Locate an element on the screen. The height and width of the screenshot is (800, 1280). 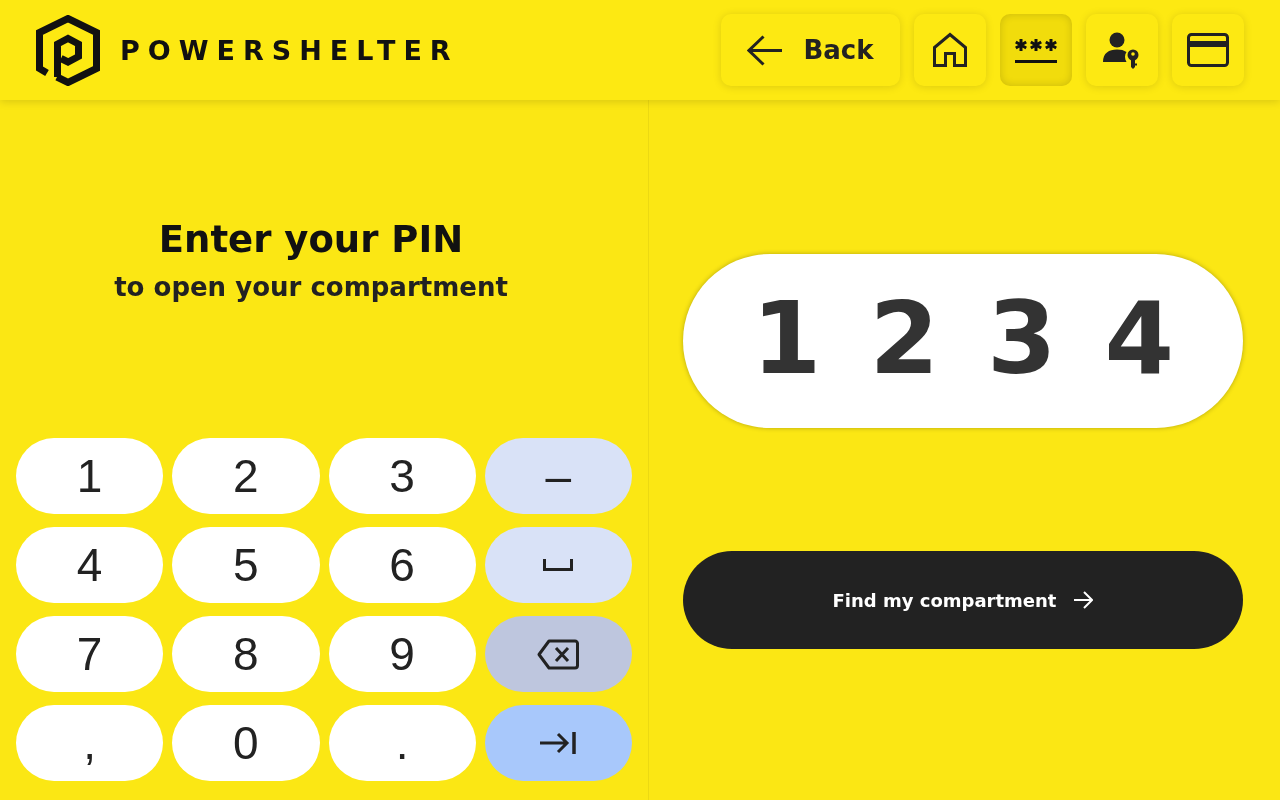
hexagon-logo is located at coordinates (68, 50).